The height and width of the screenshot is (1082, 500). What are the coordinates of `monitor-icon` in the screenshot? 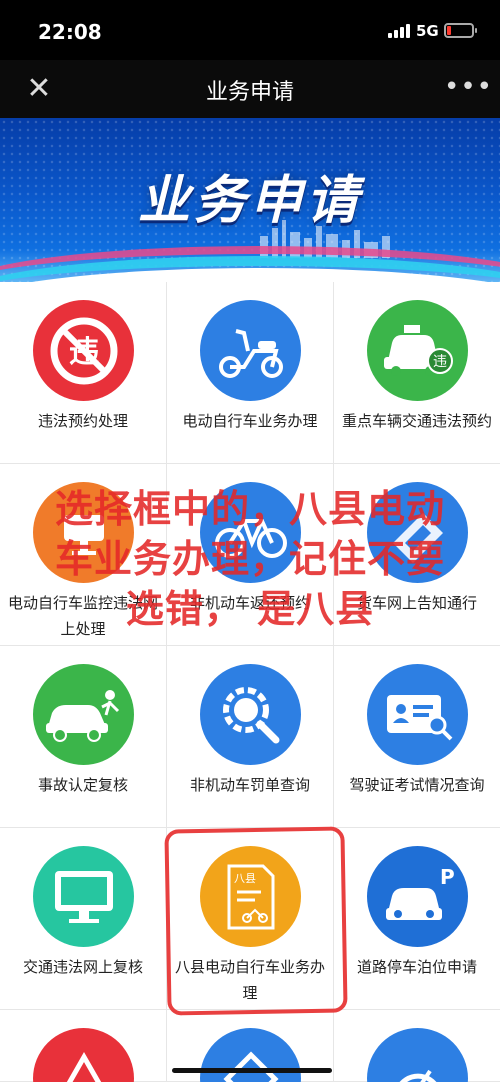 It's located at (83, 532).